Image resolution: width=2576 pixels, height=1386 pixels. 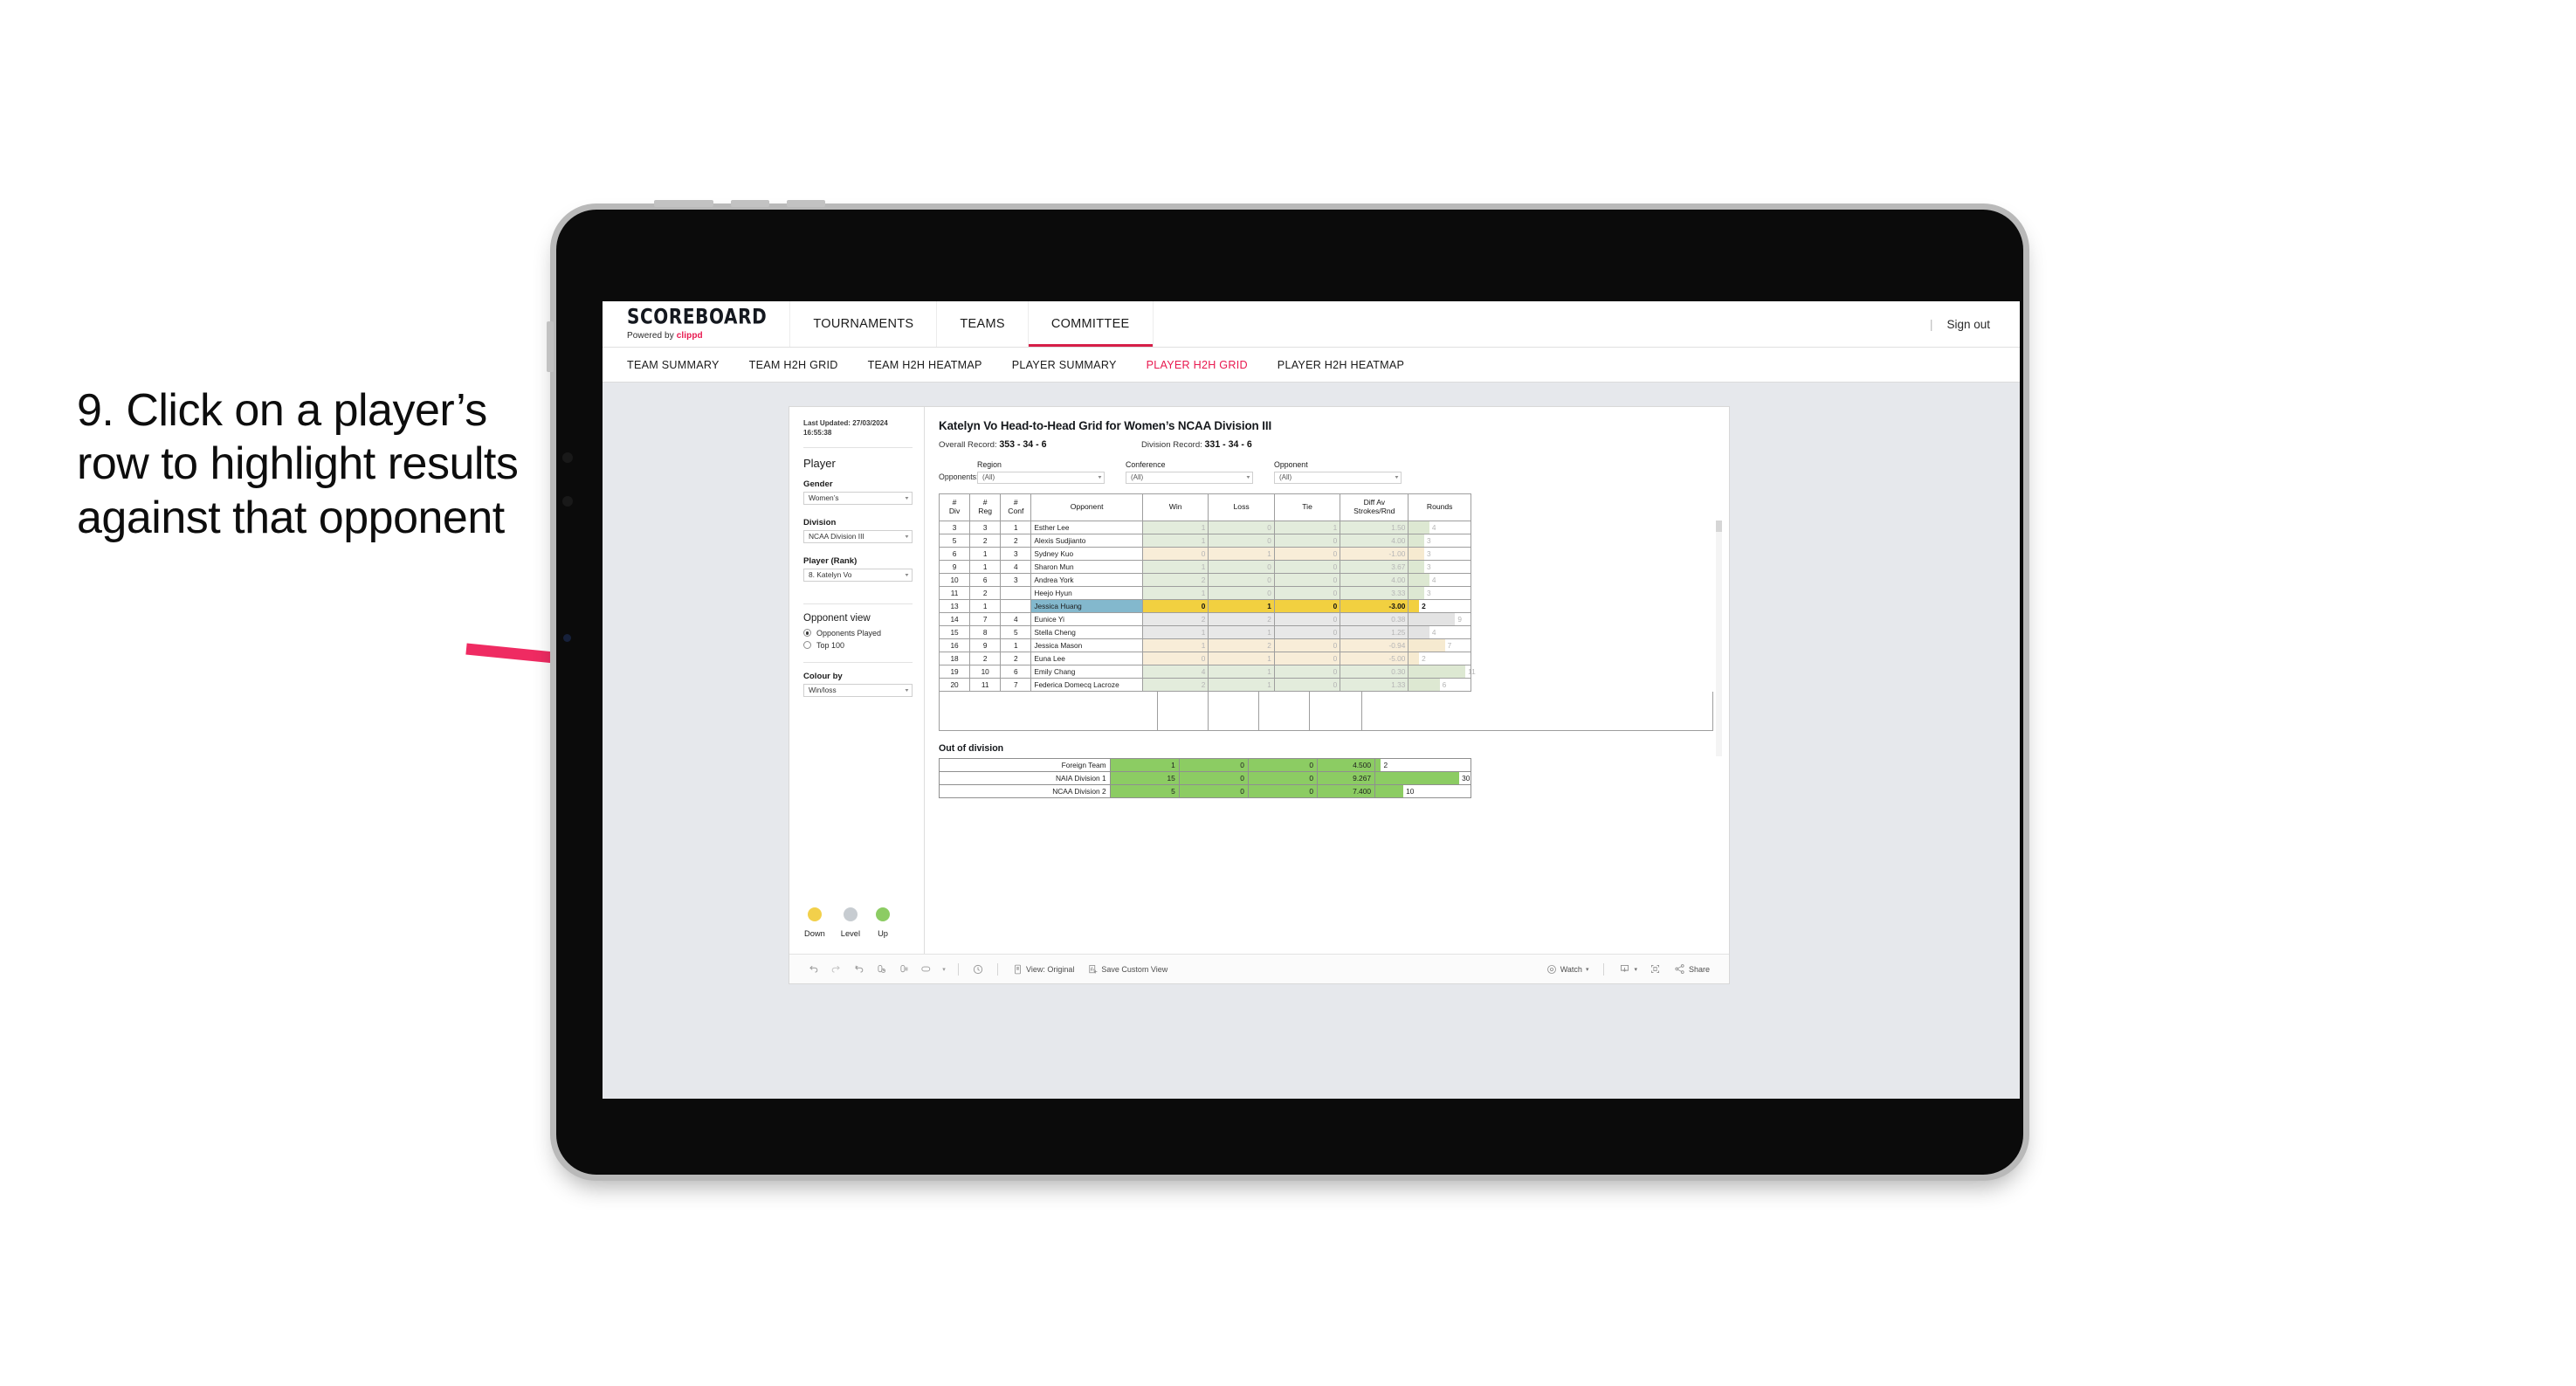 What do you see at coordinates (1091, 324) in the screenshot?
I see `nav-item-committee: COMMITTEE` at bounding box center [1091, 324].